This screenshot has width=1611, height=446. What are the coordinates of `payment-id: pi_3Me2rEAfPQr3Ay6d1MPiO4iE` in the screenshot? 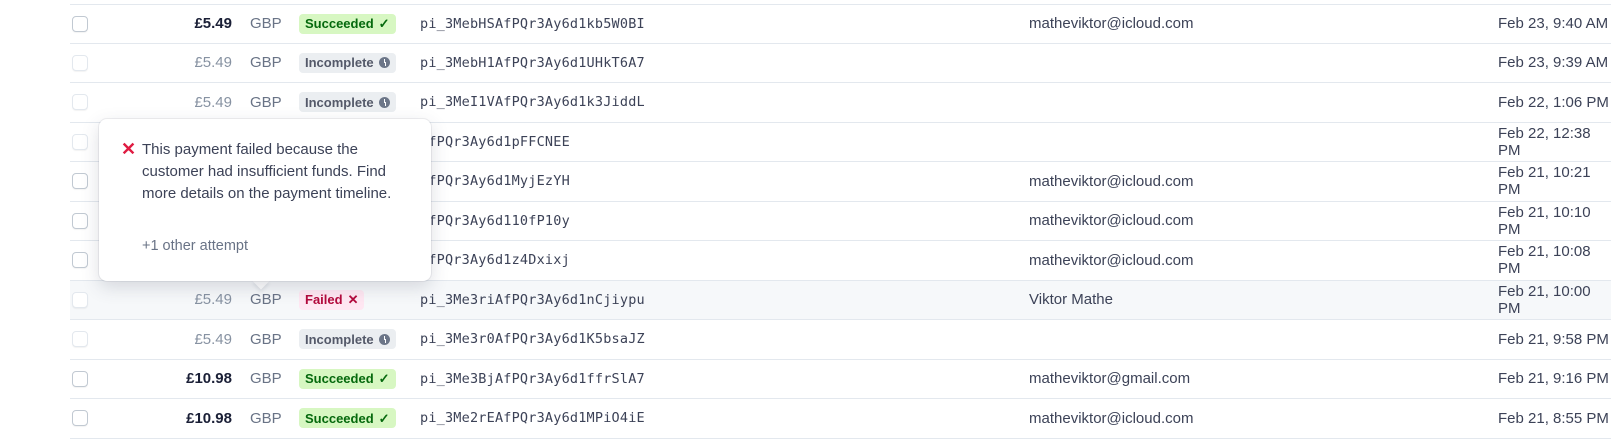 It's located at (532, 418).